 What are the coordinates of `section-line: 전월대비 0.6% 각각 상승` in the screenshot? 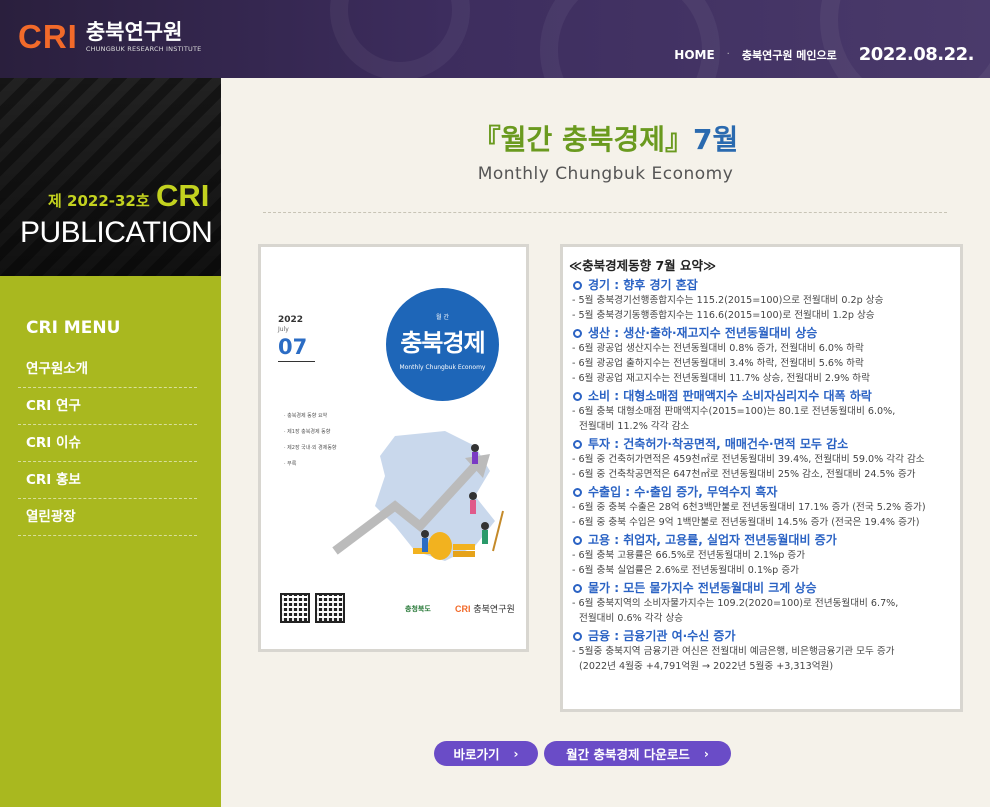 It's located at (631, 618).